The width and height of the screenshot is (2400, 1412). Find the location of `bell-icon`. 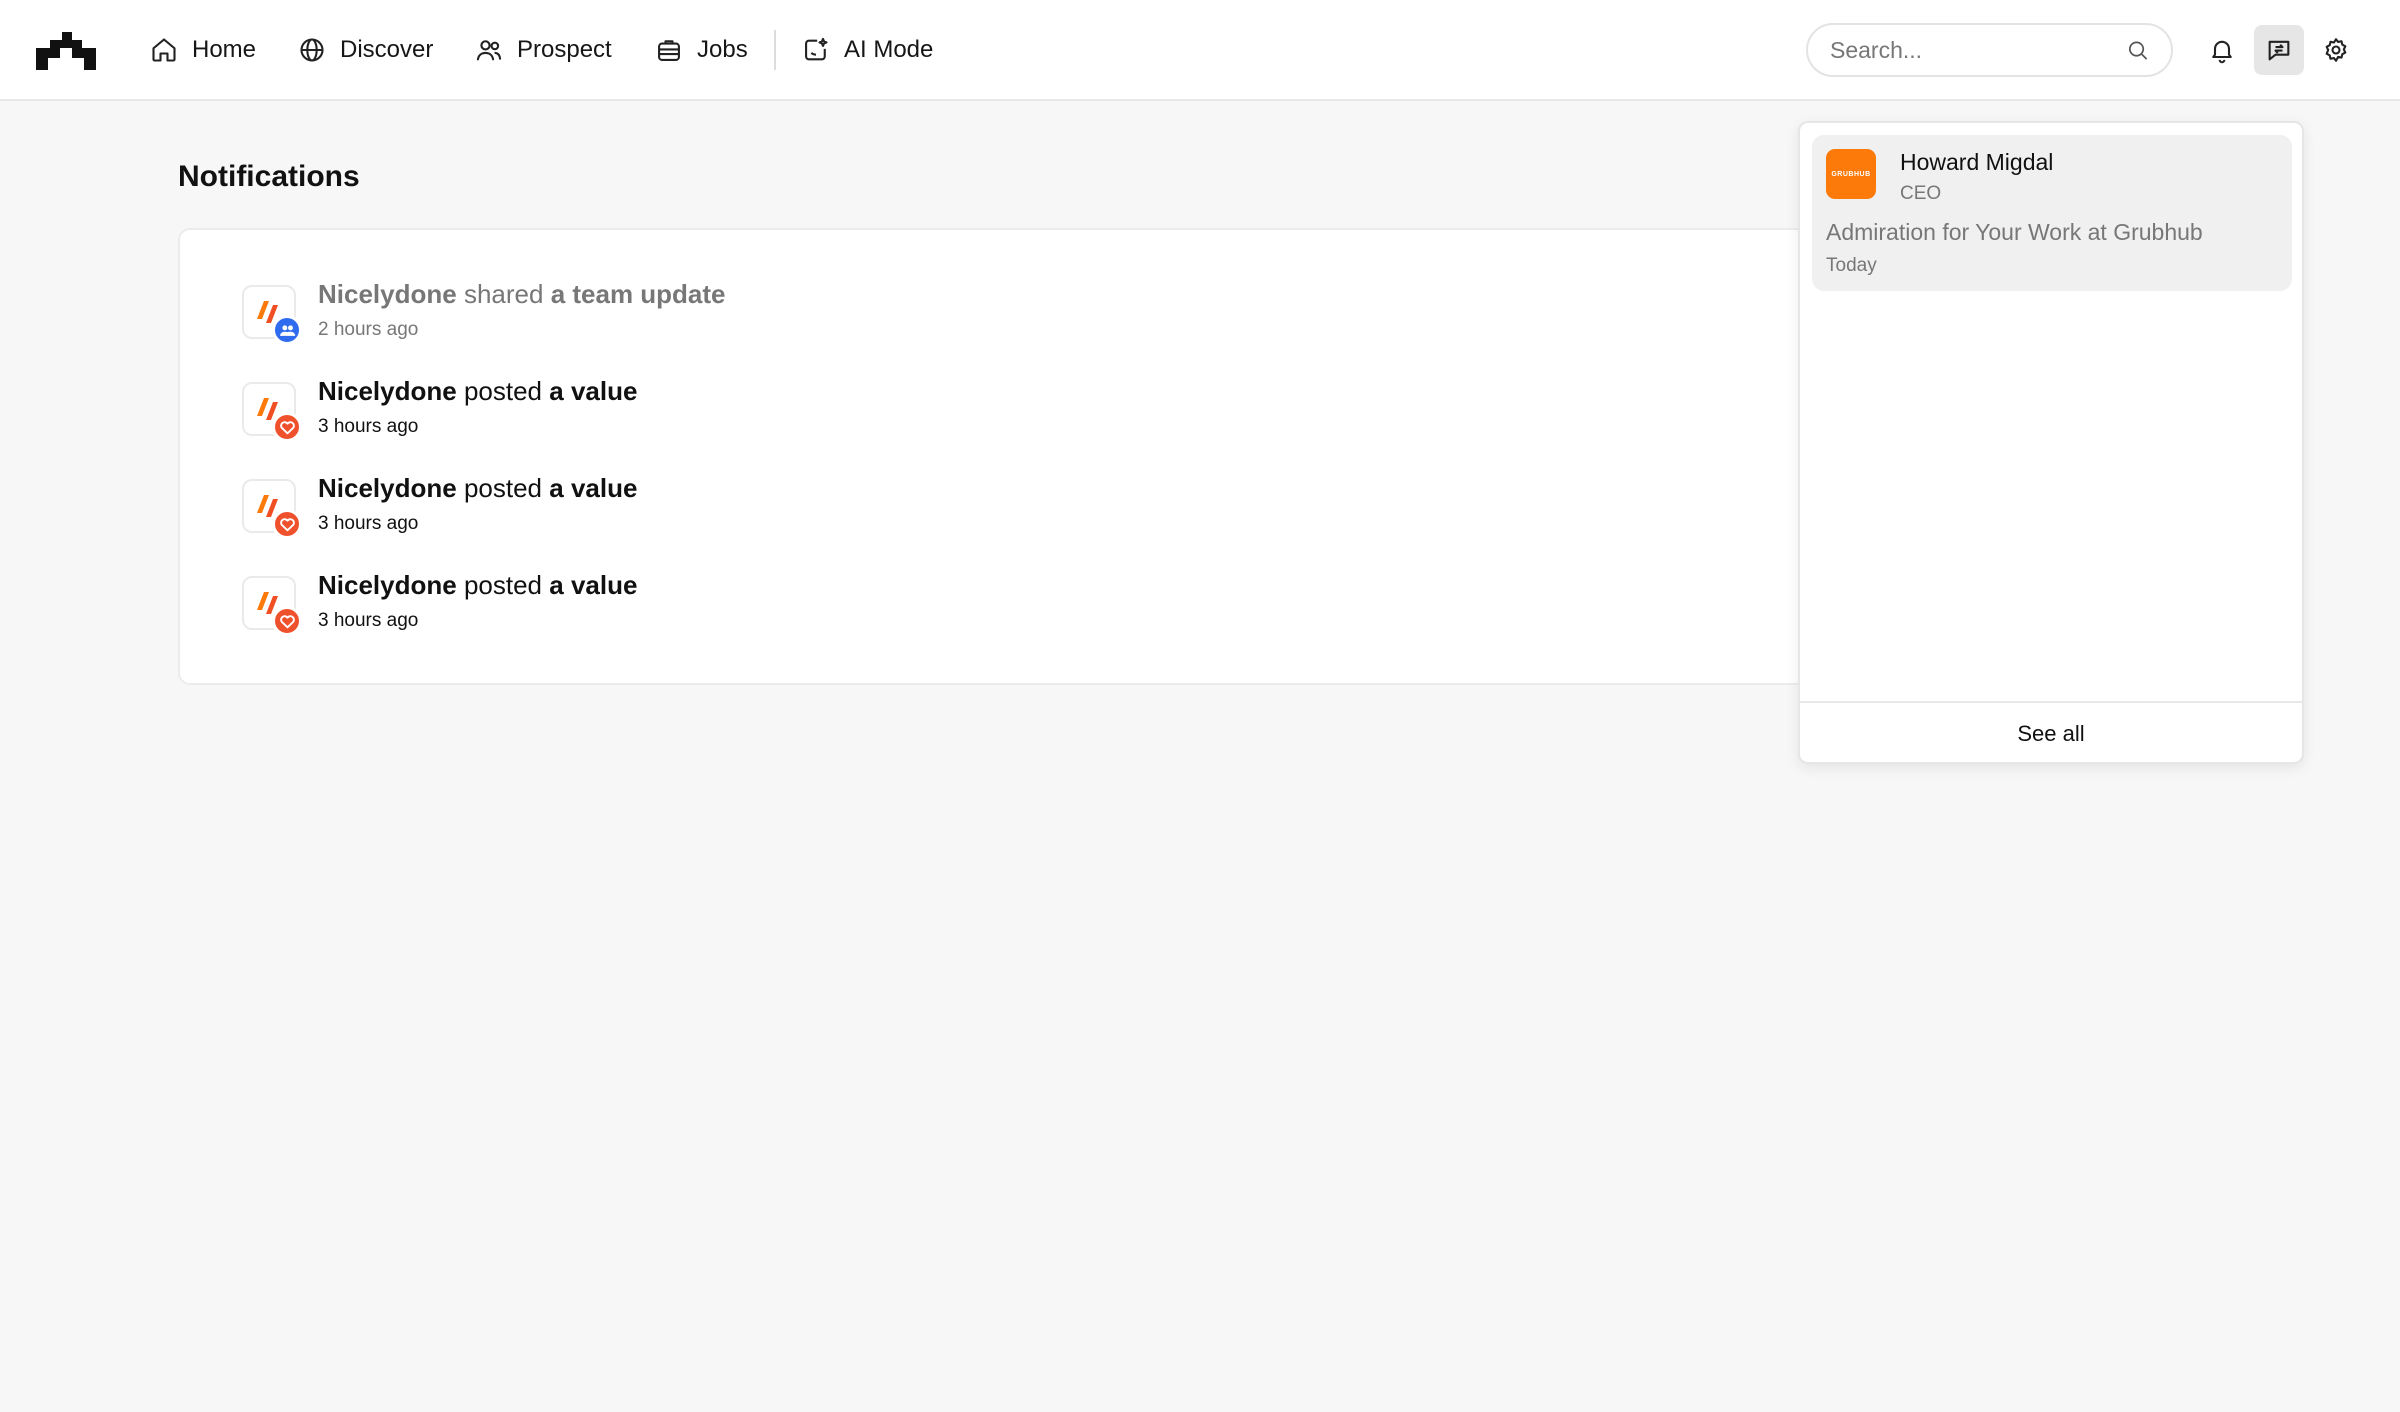

bell-icon is located at coordinates (2222, 52).